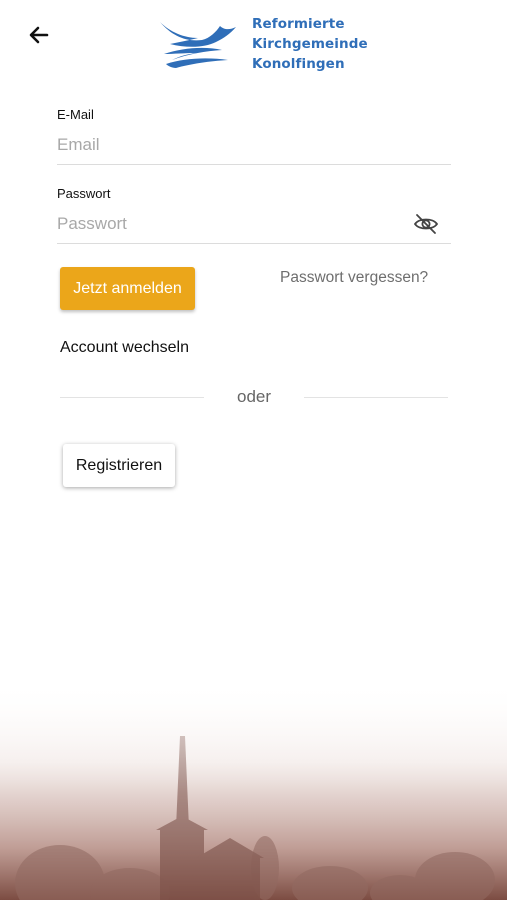 This screenshot has width=507, height=900. Describe the element at coordinates (124, 348) in the screenshot. I see `switch-account-link: Account wechseln` at that location.